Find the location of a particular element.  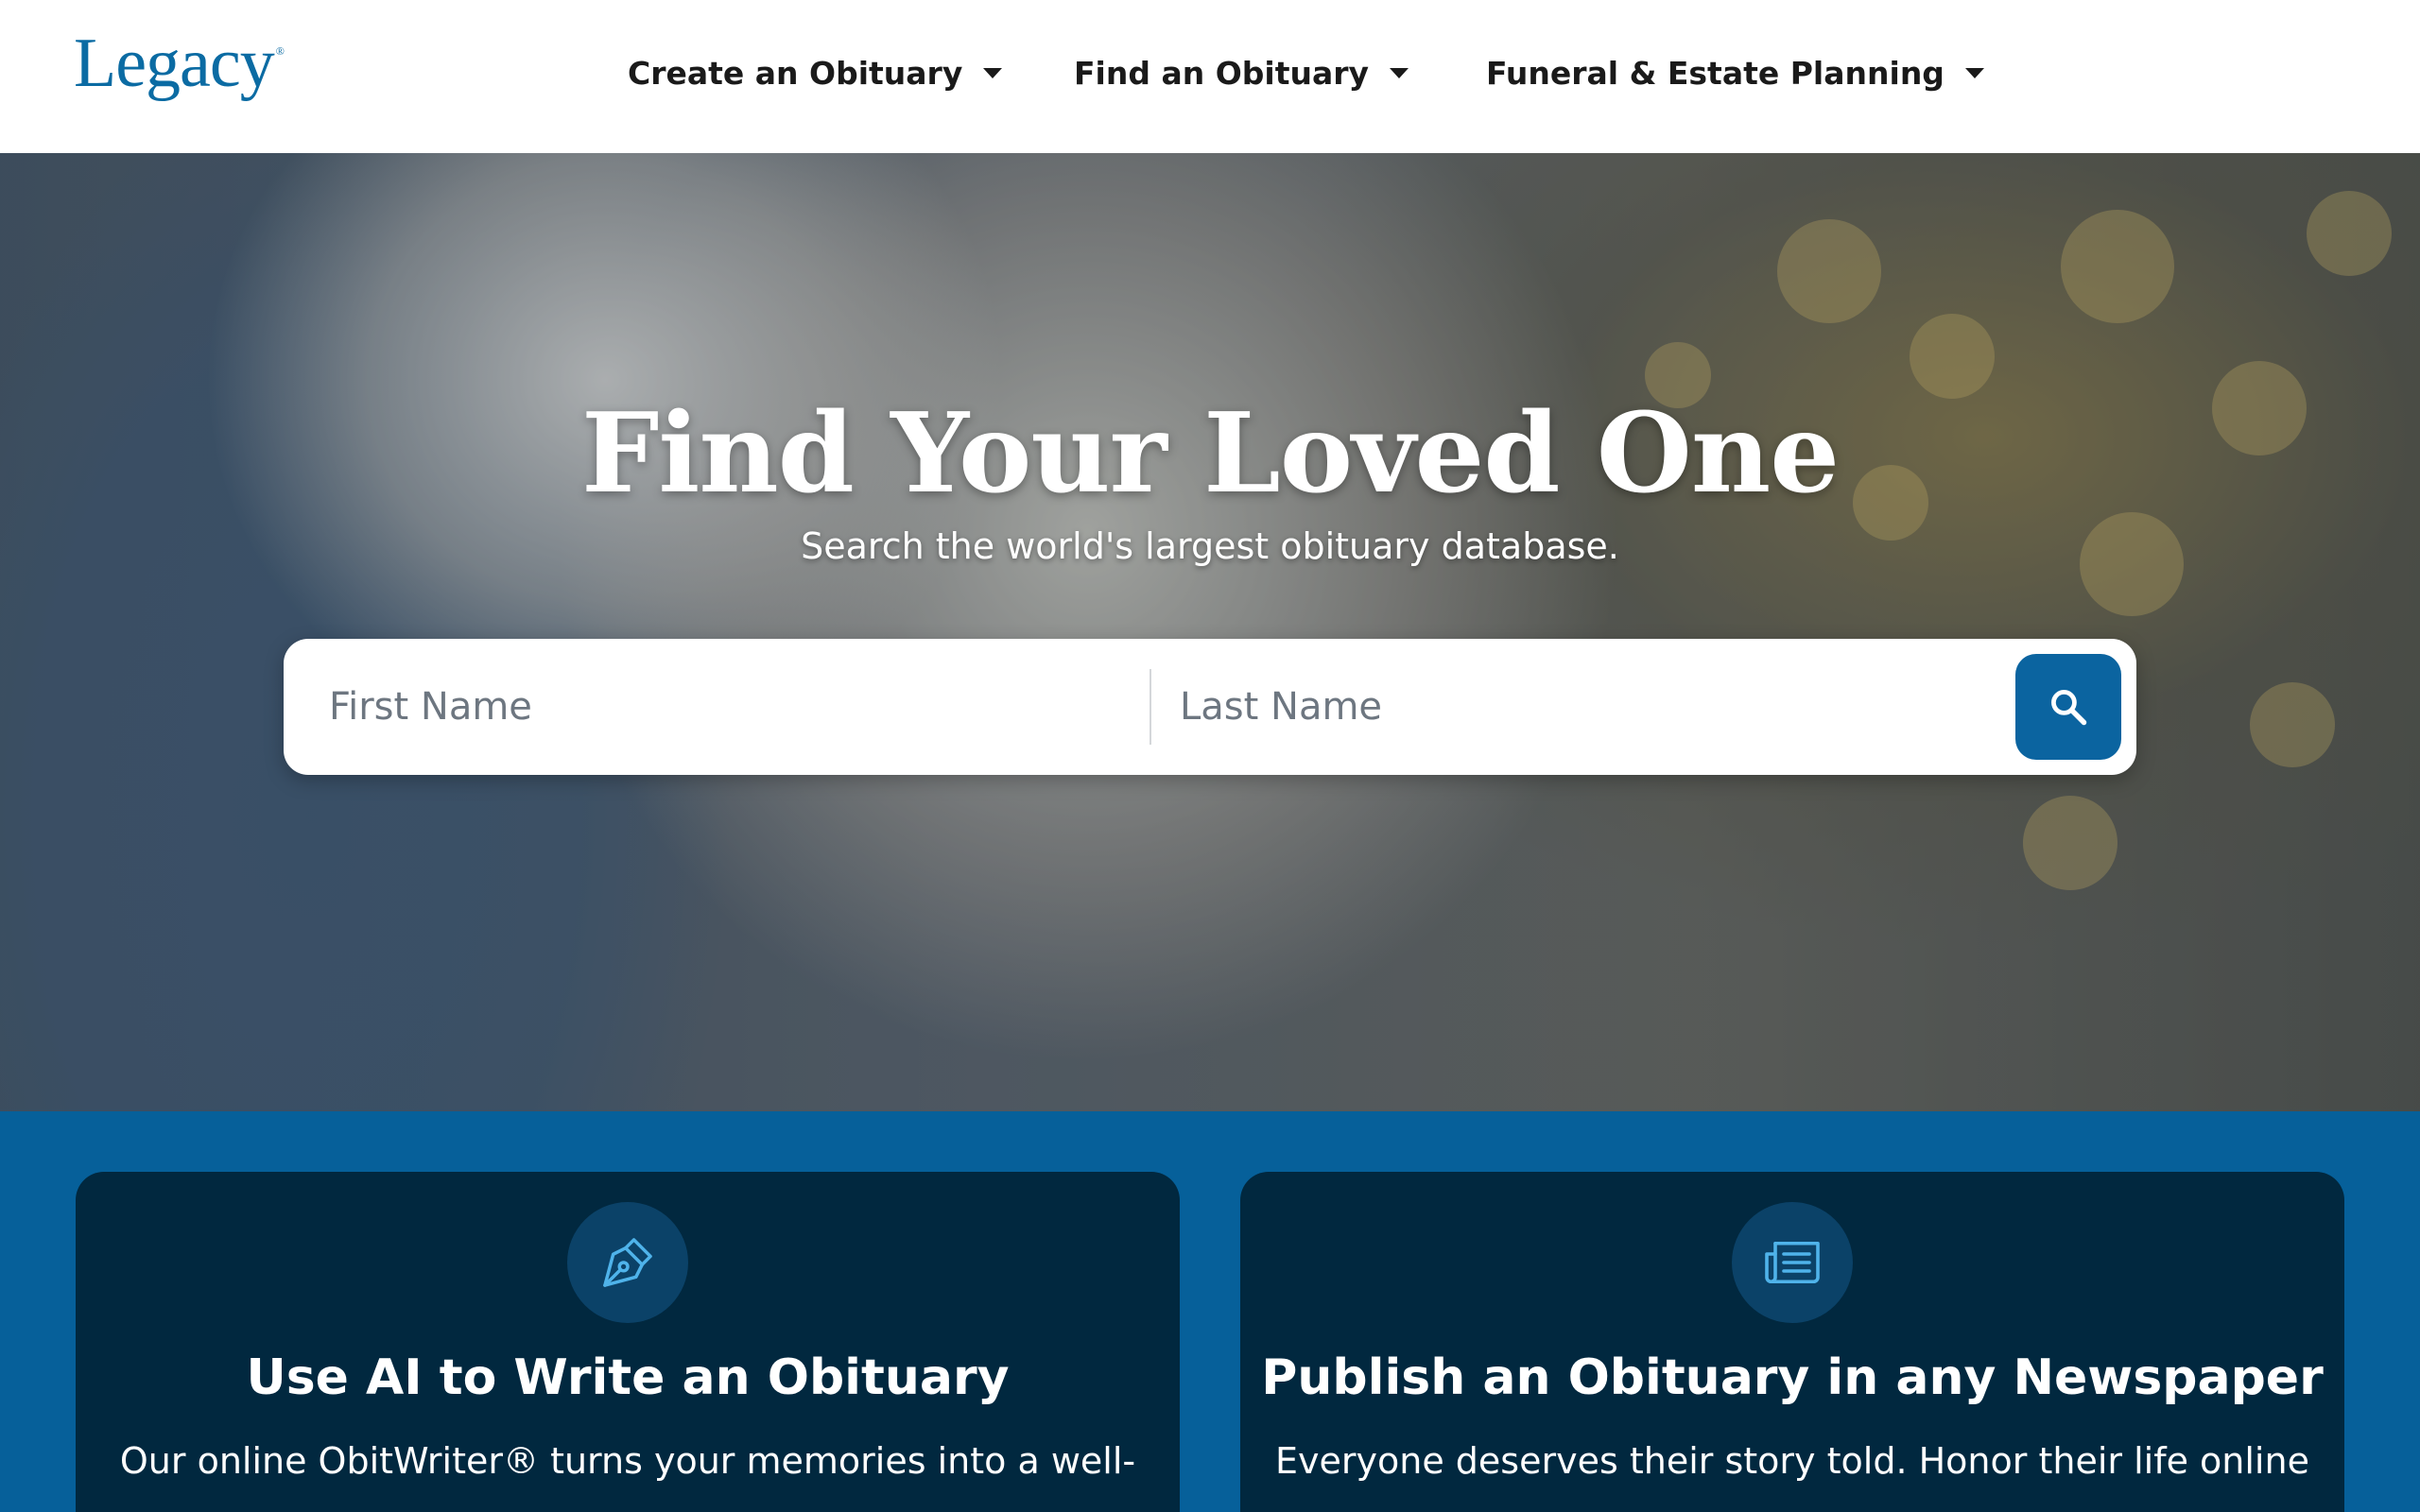

registered-mark: ® is located at coordinates (280, 51).